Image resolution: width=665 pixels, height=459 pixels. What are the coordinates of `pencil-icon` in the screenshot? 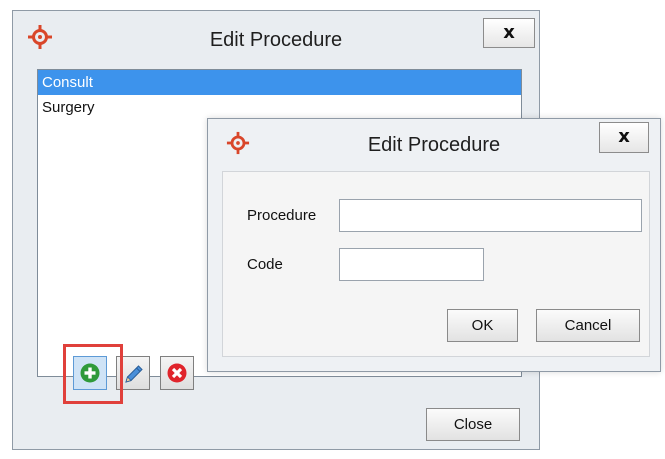 It's located at (134, 374).